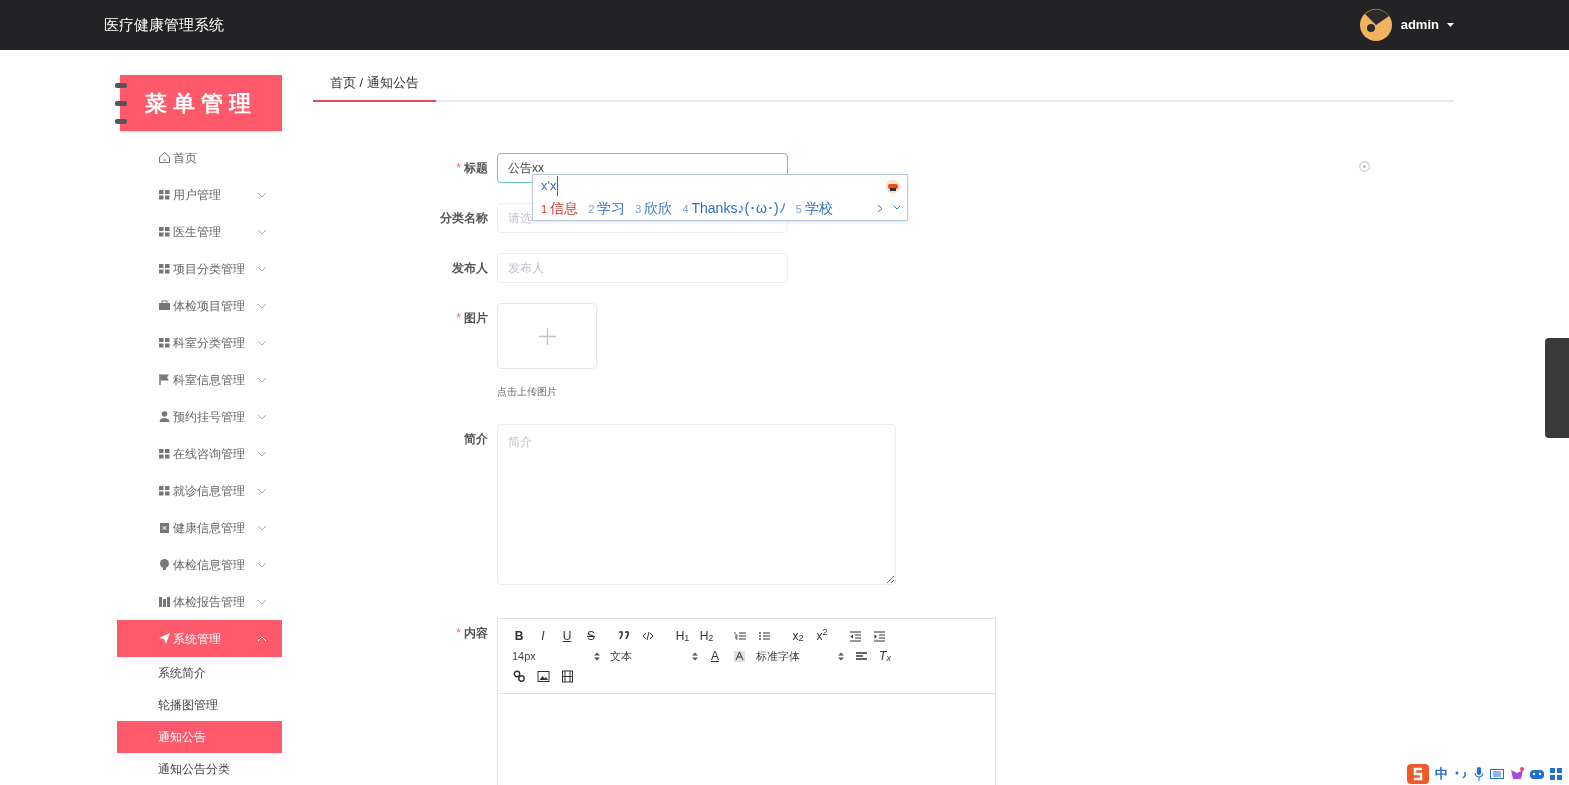 This screenshot has width=1569, height=785. Describe the element at coordinates (201, 103) in the screenshot. I see `menu-banner-text: 菜单管理` at that location.